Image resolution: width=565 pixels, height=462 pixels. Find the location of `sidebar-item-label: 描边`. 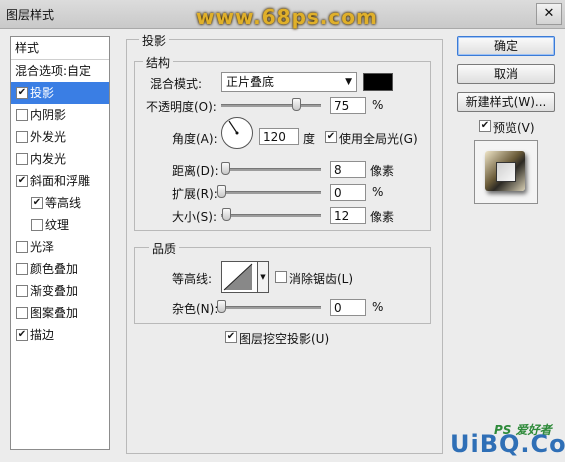

sidebar-item-label: 描边 is located at coordinates (42, 335).